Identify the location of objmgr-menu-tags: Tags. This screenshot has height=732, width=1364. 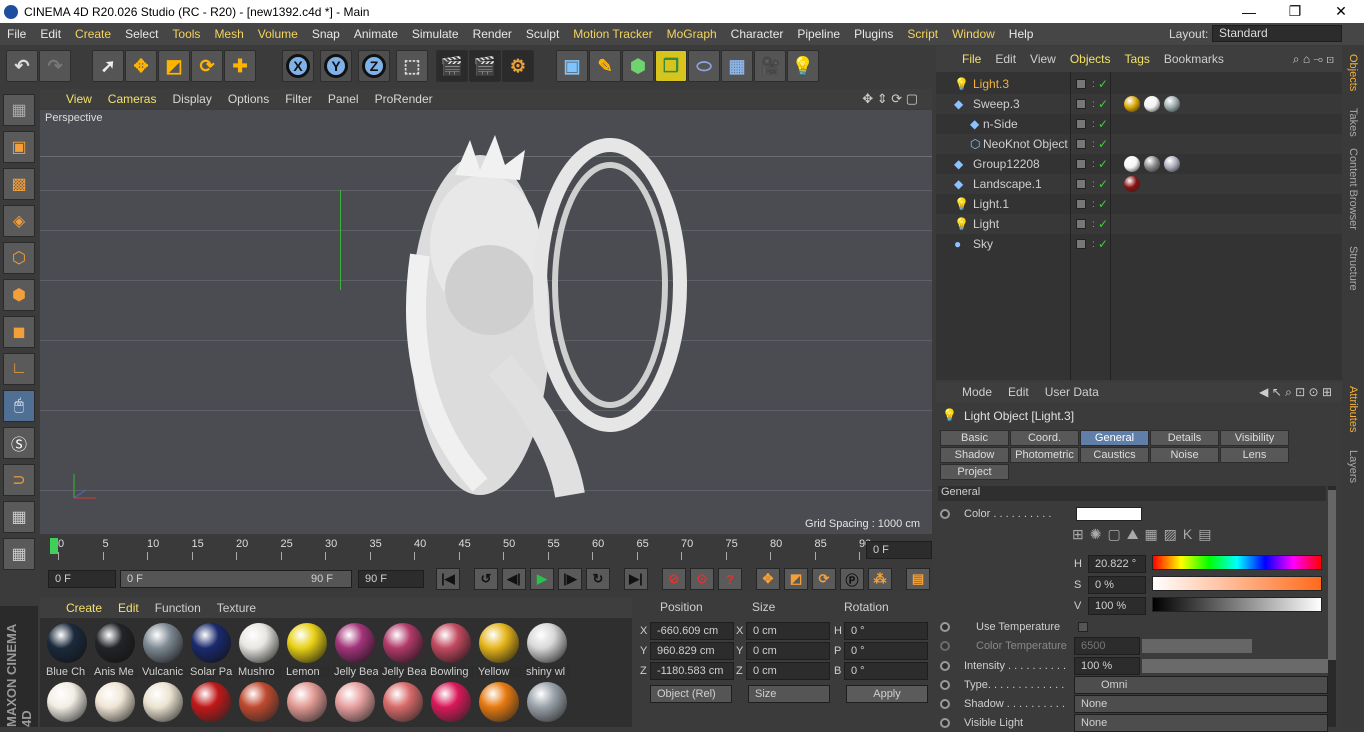
(1137, 59).